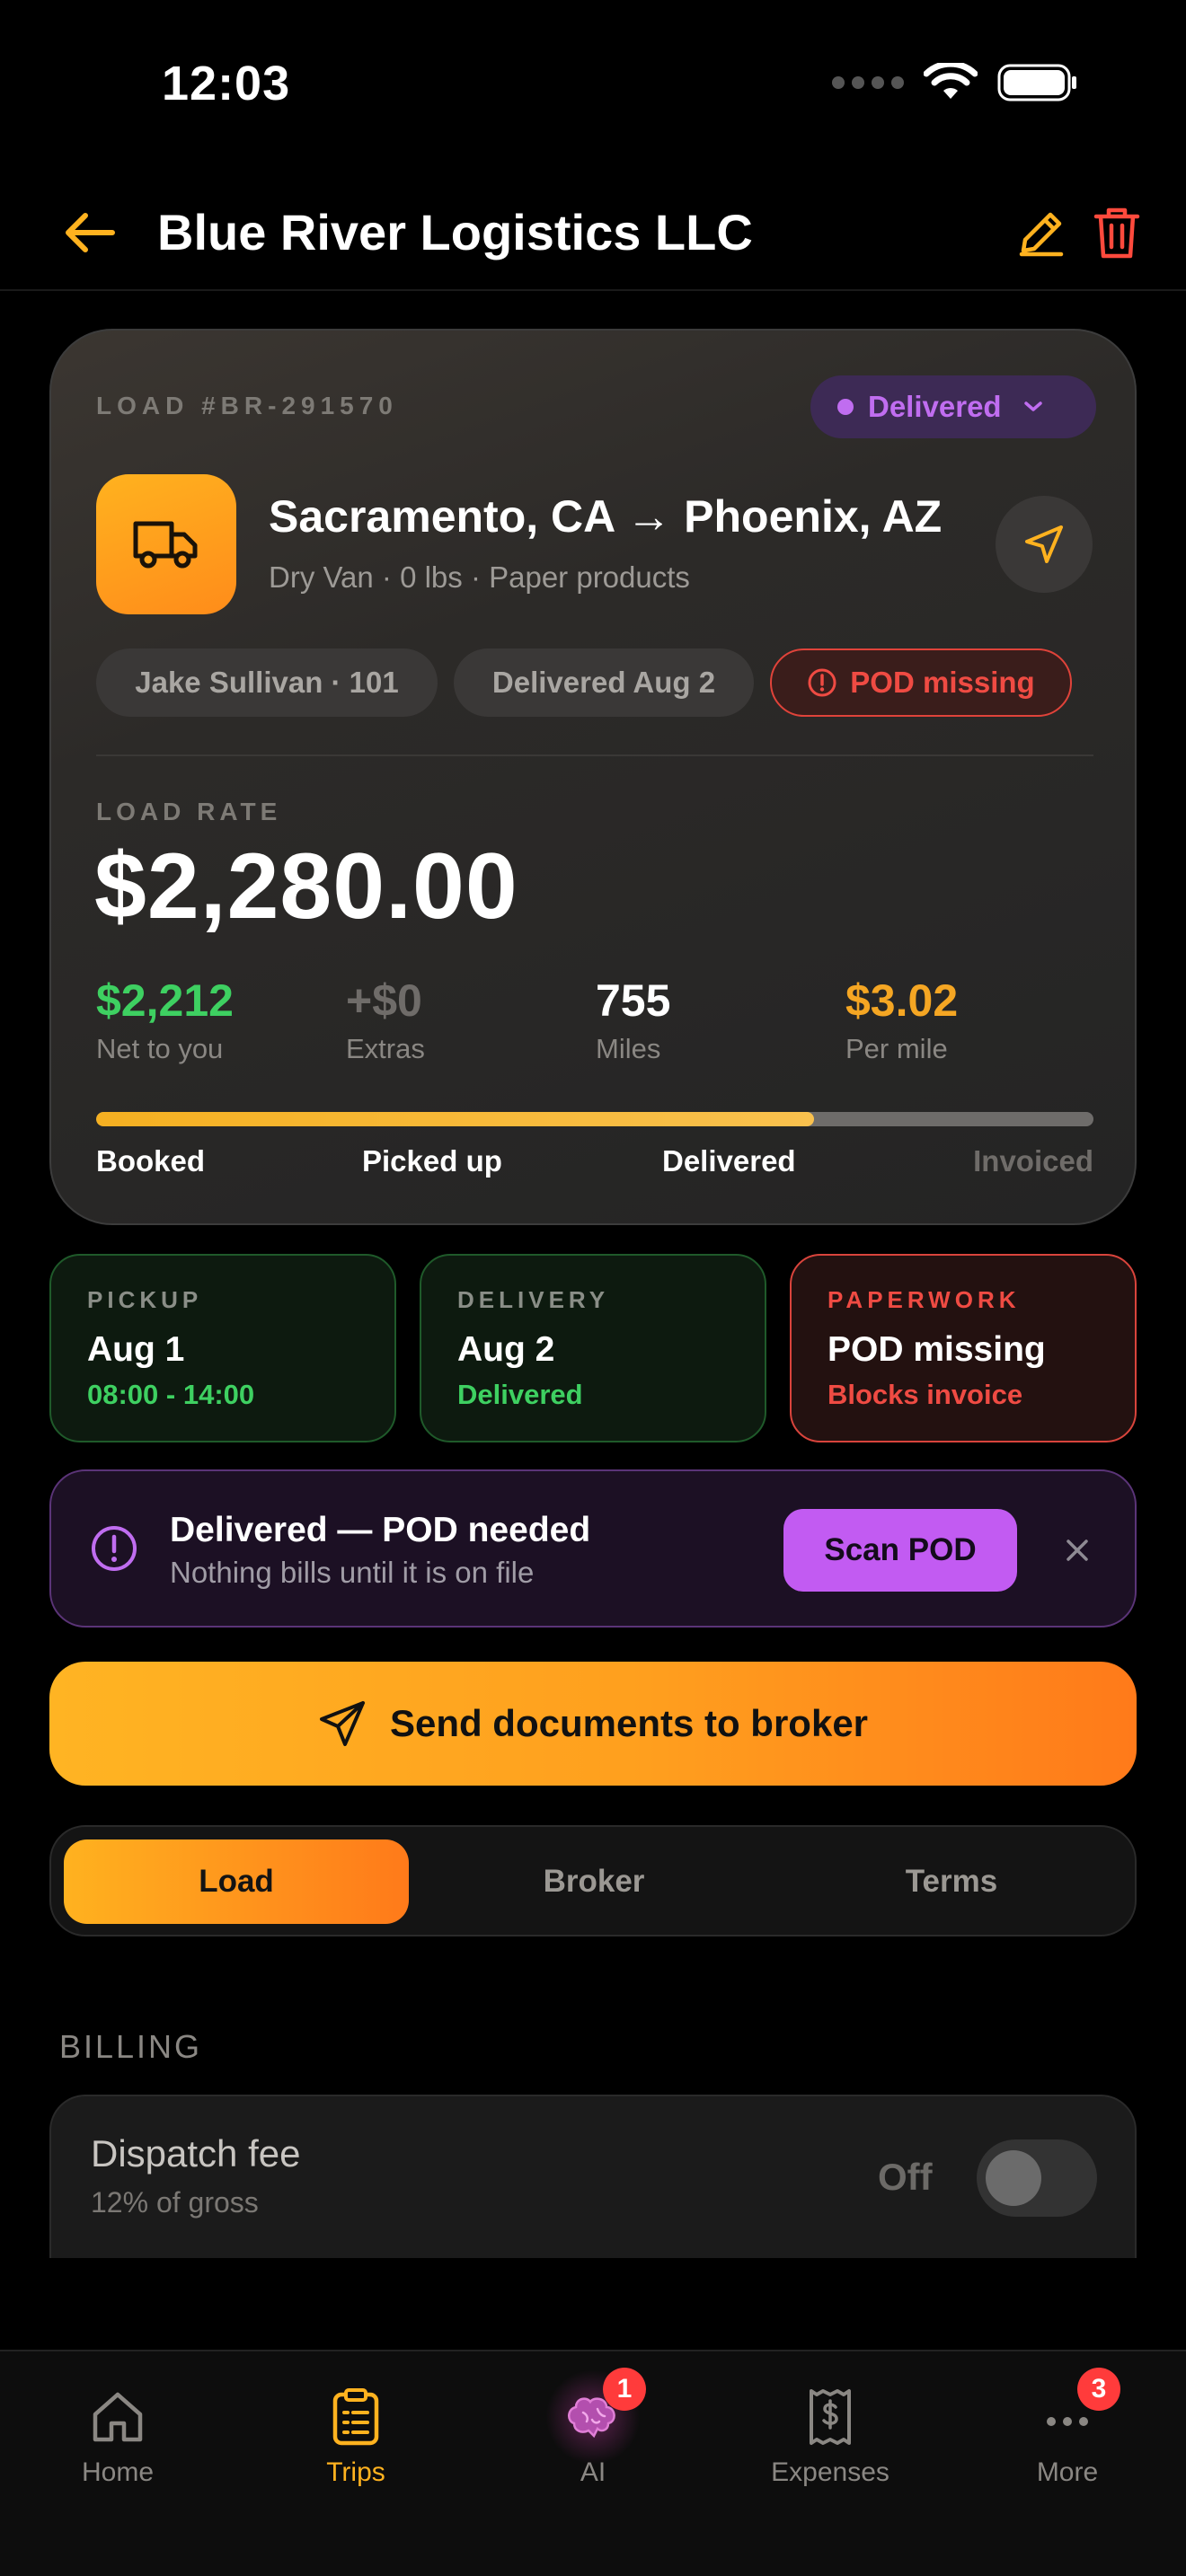 This screenshot has height=2576, width=1186. Describe the element at coordinates (604, 682) in the screenshot. I see `delivered-date-chip: Delivered Aug 2` at that location.